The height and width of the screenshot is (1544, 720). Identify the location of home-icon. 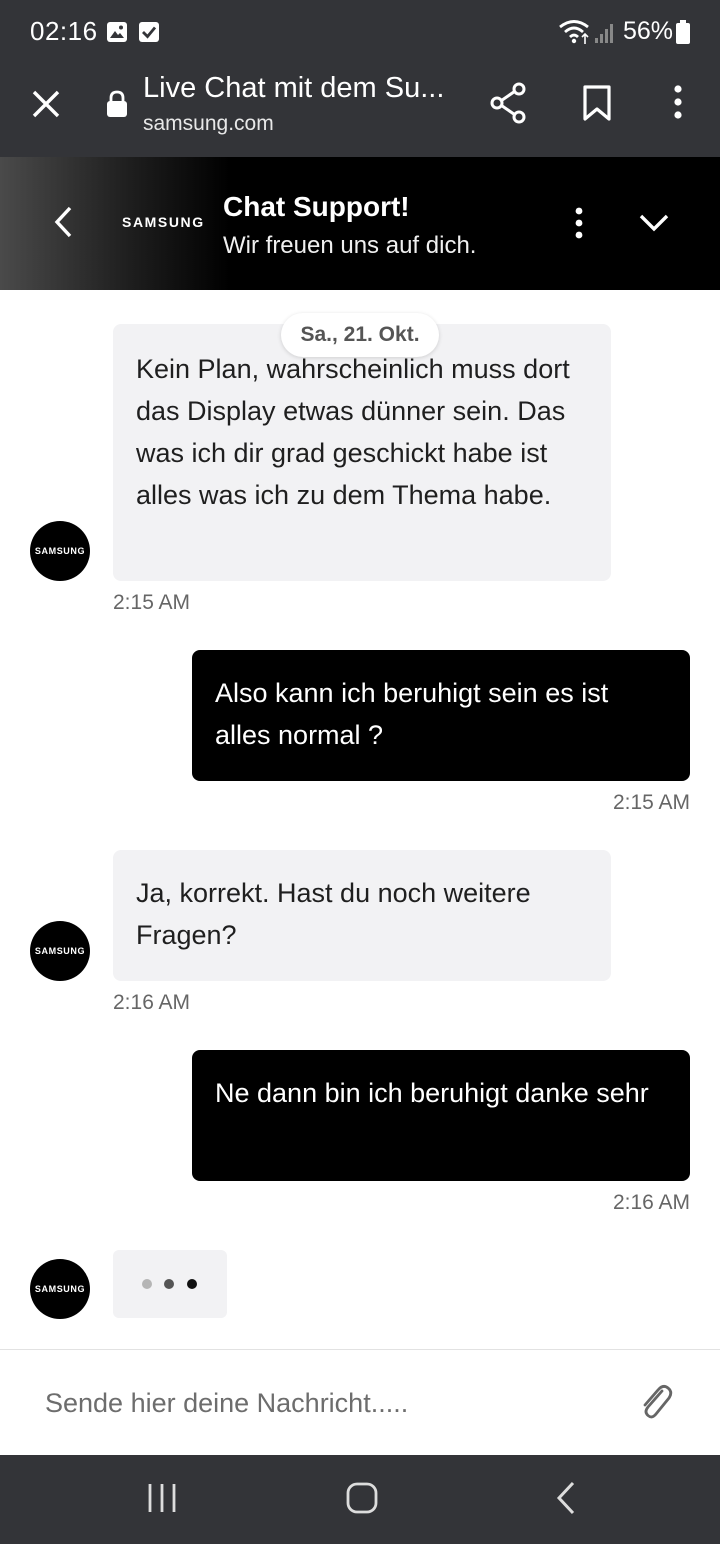
(362, 1500).